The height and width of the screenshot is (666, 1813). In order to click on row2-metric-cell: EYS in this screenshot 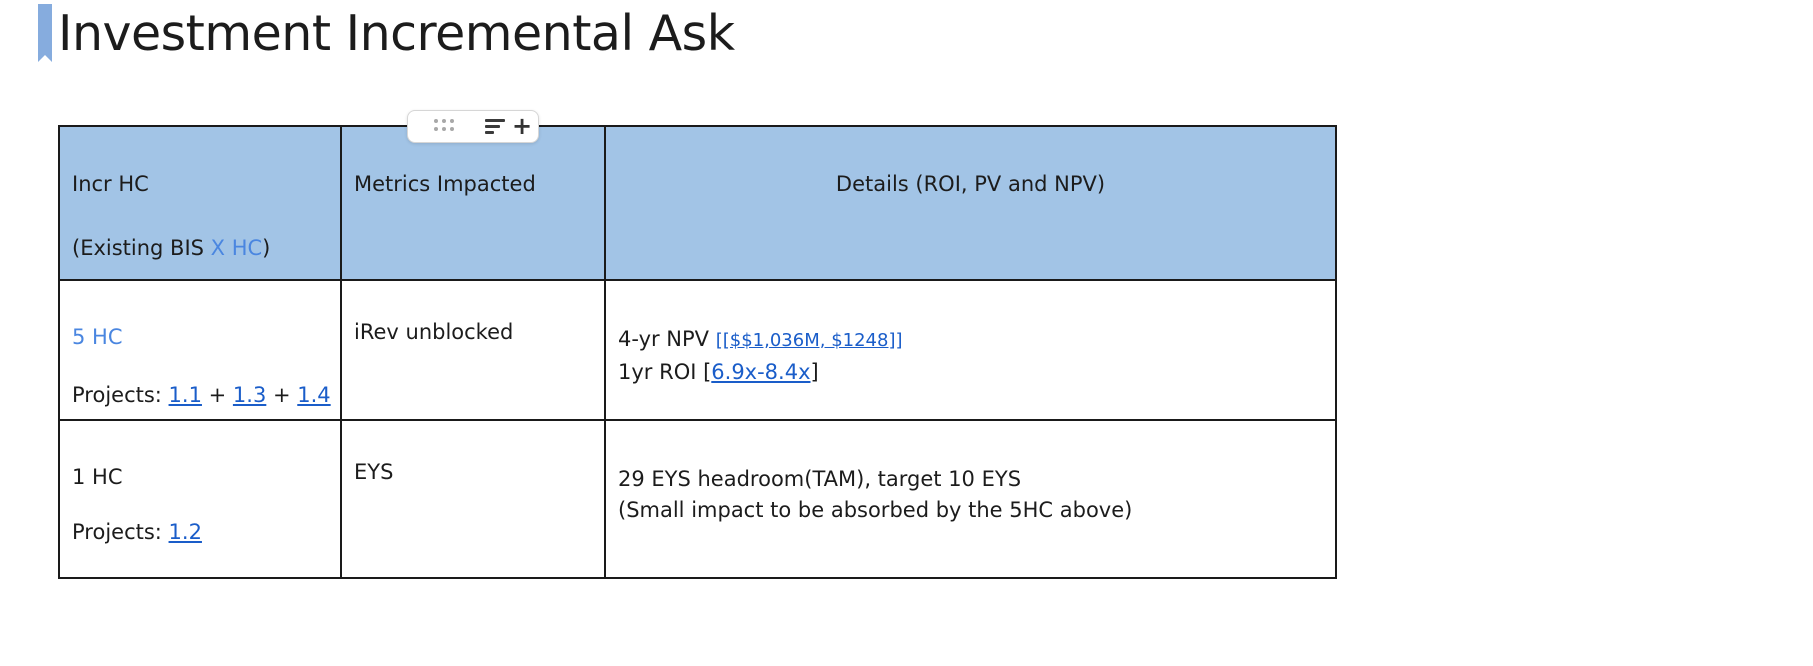, I will do `click(473, 499)`.